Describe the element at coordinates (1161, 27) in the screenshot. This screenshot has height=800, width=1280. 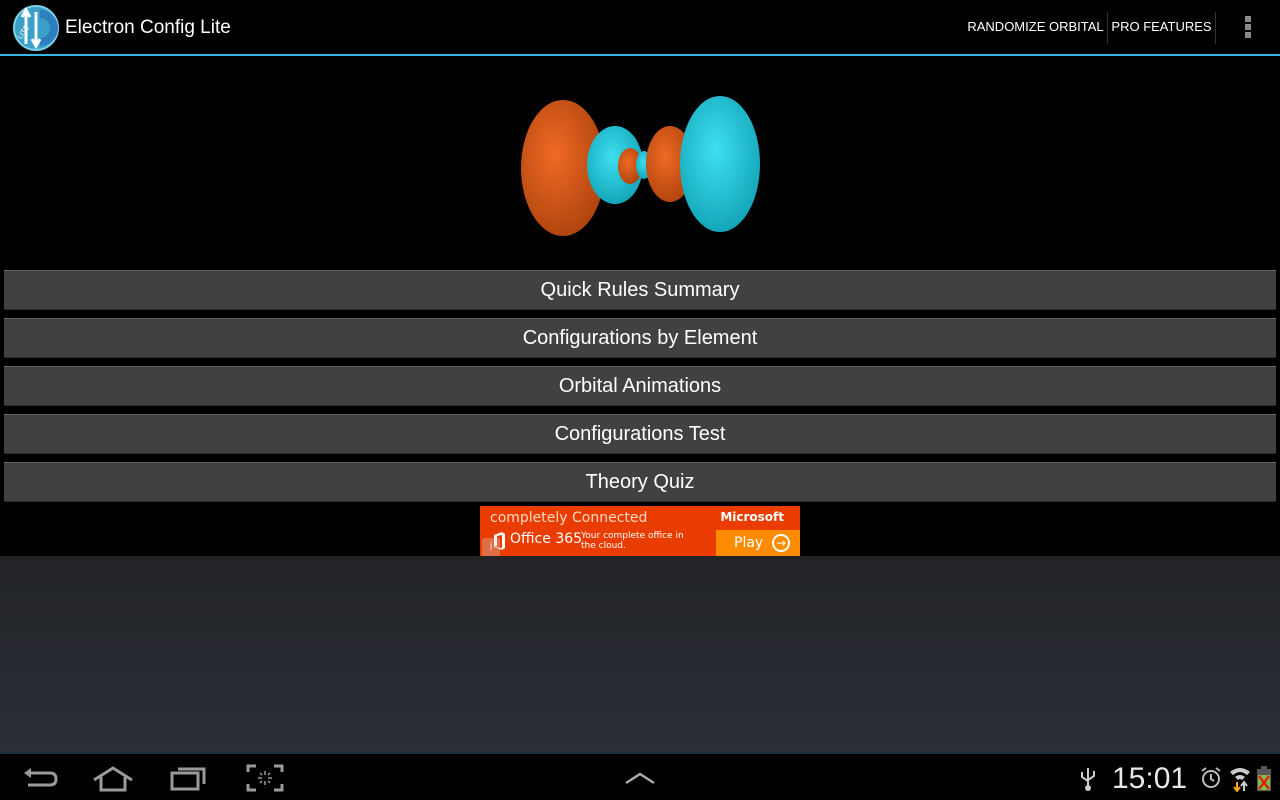
I see `pro-features-button: PRO FEATURES` at that location.